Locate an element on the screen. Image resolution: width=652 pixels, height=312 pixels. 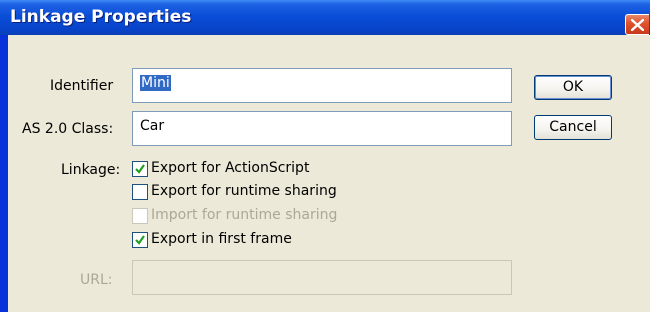
as-class-value: Car is located at coordinates (152, 126).